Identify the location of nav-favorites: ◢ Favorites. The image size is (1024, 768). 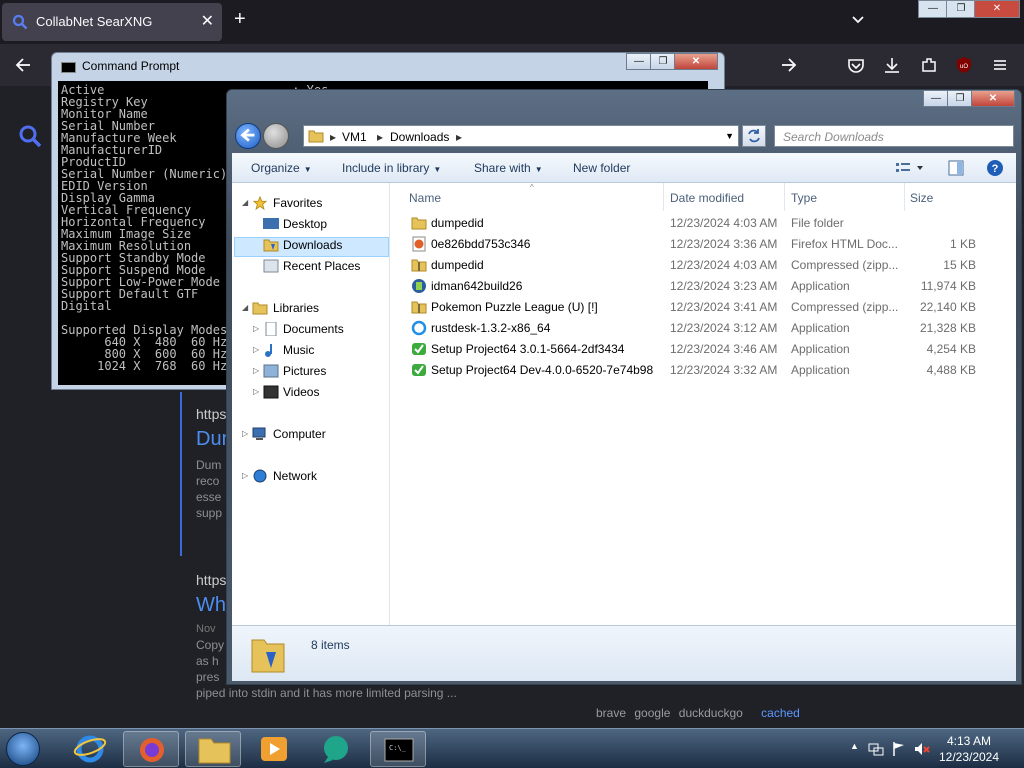
(309, 203).